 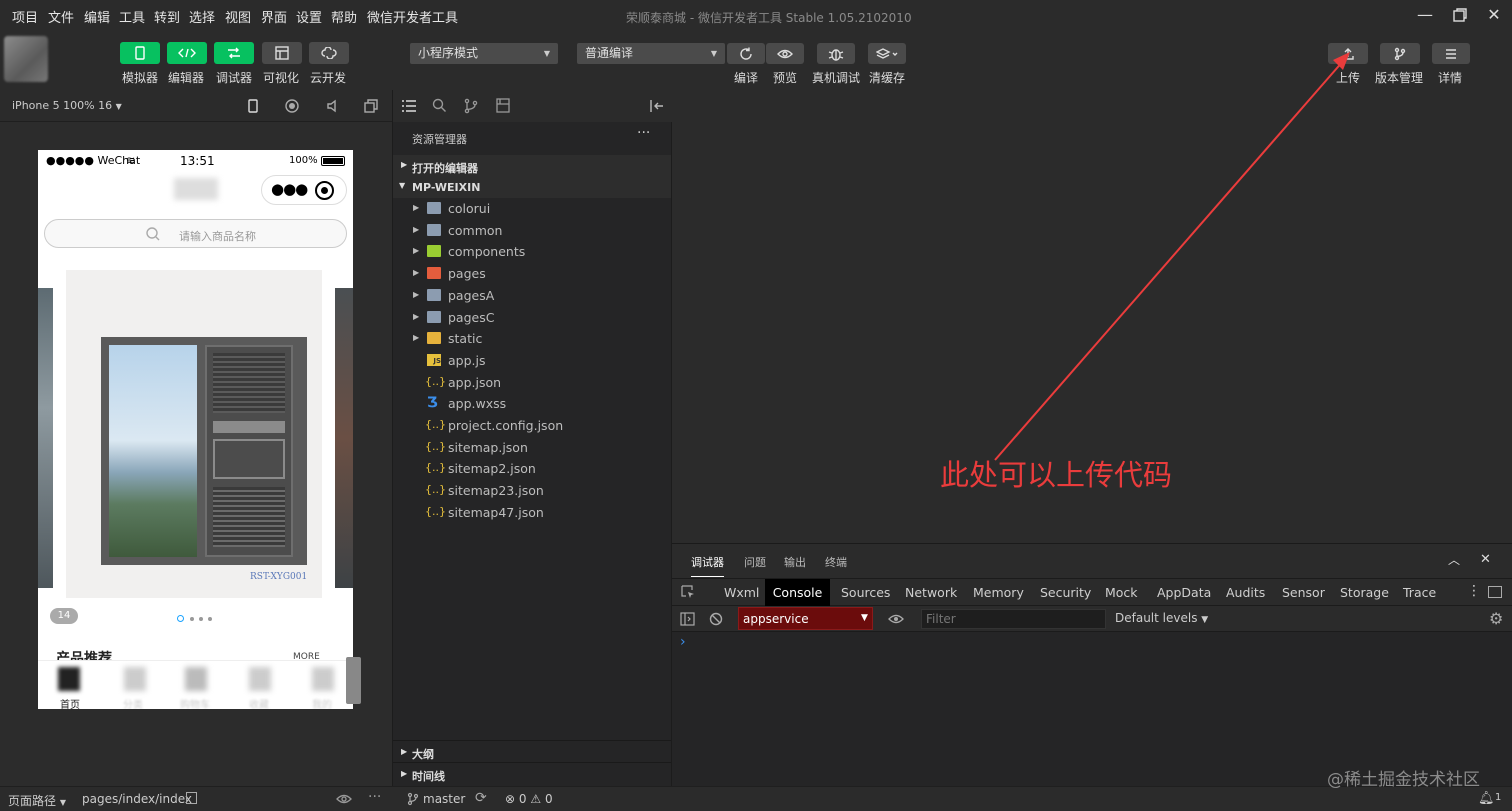 What do you see at coordinates (412, 16) in the screenshot?
I see `menu-devtools: 微信开发者工具` at bounding box center [412, 16].